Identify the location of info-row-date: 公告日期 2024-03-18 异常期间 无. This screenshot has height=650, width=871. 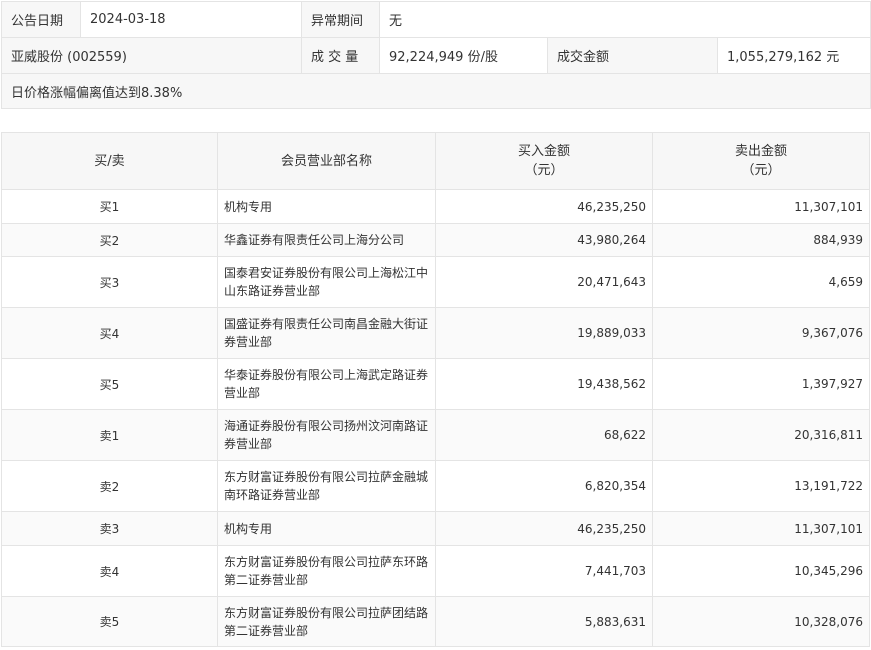
(436, 19).